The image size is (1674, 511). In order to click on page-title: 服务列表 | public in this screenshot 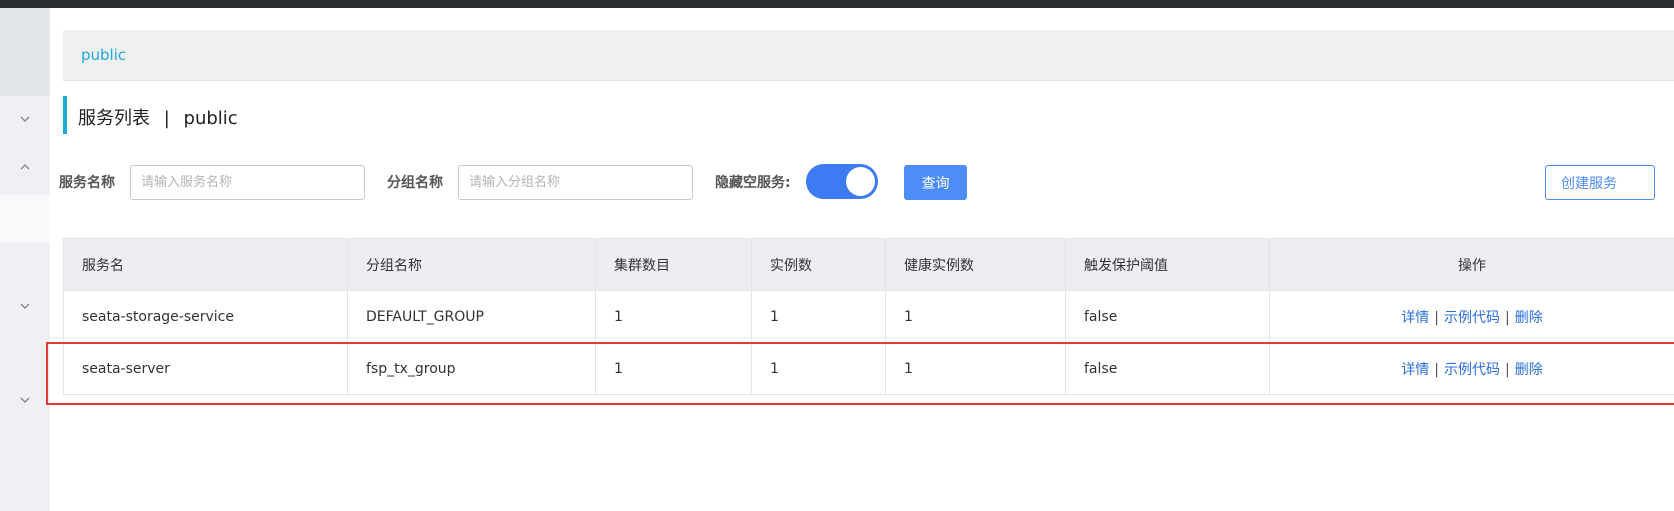, I will do `click(158, 117)`.